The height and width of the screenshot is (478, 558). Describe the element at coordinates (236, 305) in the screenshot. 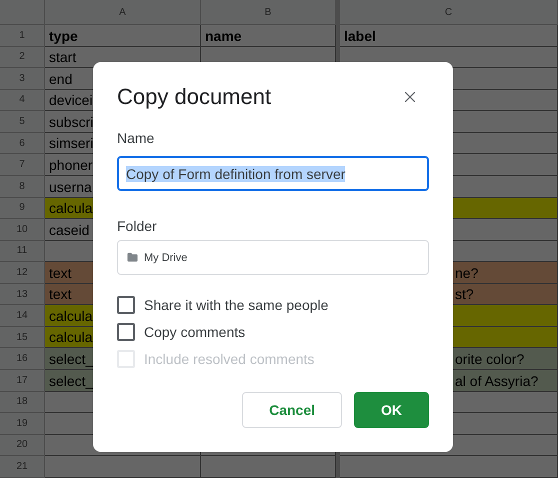

I see `checkbox-label: Share it with the same people` at that location.